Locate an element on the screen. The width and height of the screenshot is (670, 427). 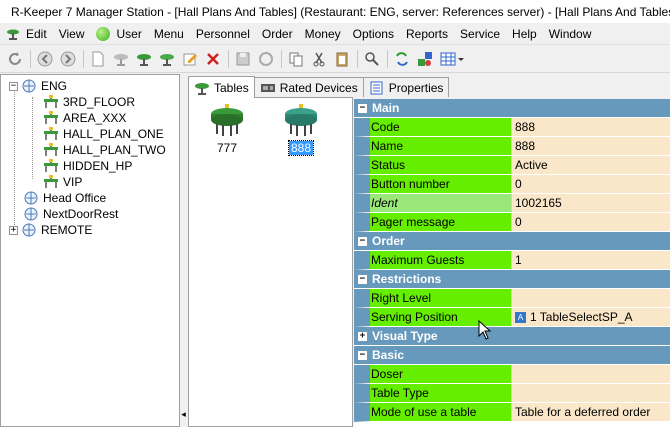
shapes-icon is located at coordinates (425, 59).